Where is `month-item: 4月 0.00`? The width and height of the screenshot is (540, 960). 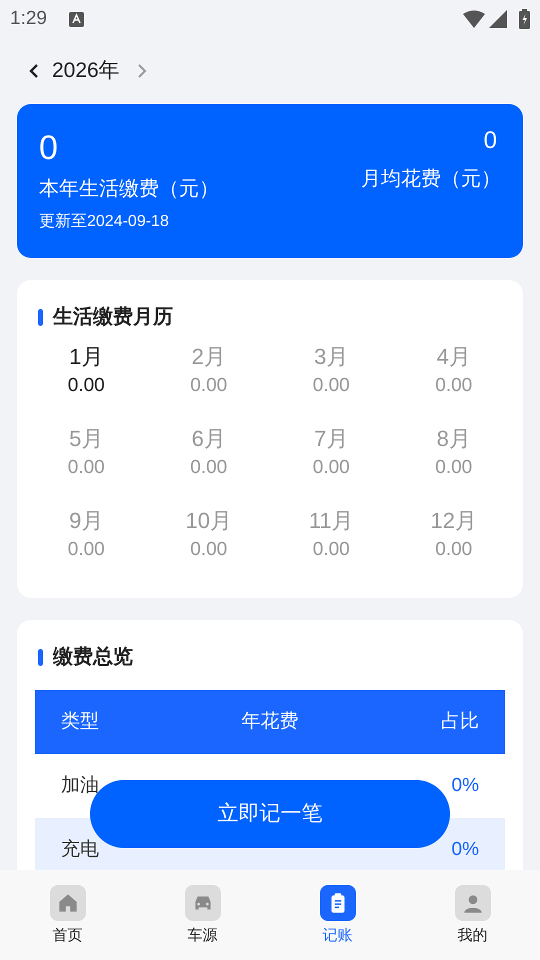 month-item: 4月 0.00 is located at coordinates (453, 383).